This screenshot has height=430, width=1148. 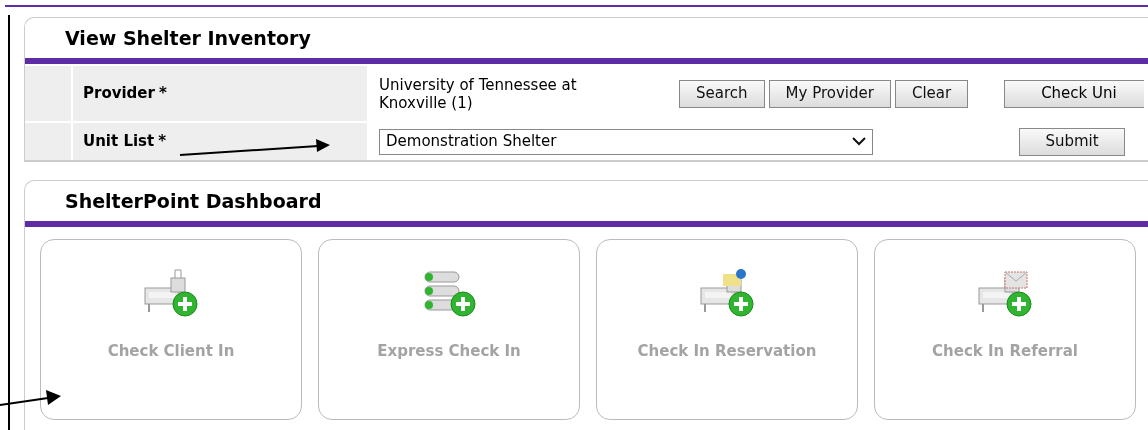 What do you see at coordinates (449, 351) in the screenshot?
I see `card-label: Express Check In` at bounding box center [449, 351].